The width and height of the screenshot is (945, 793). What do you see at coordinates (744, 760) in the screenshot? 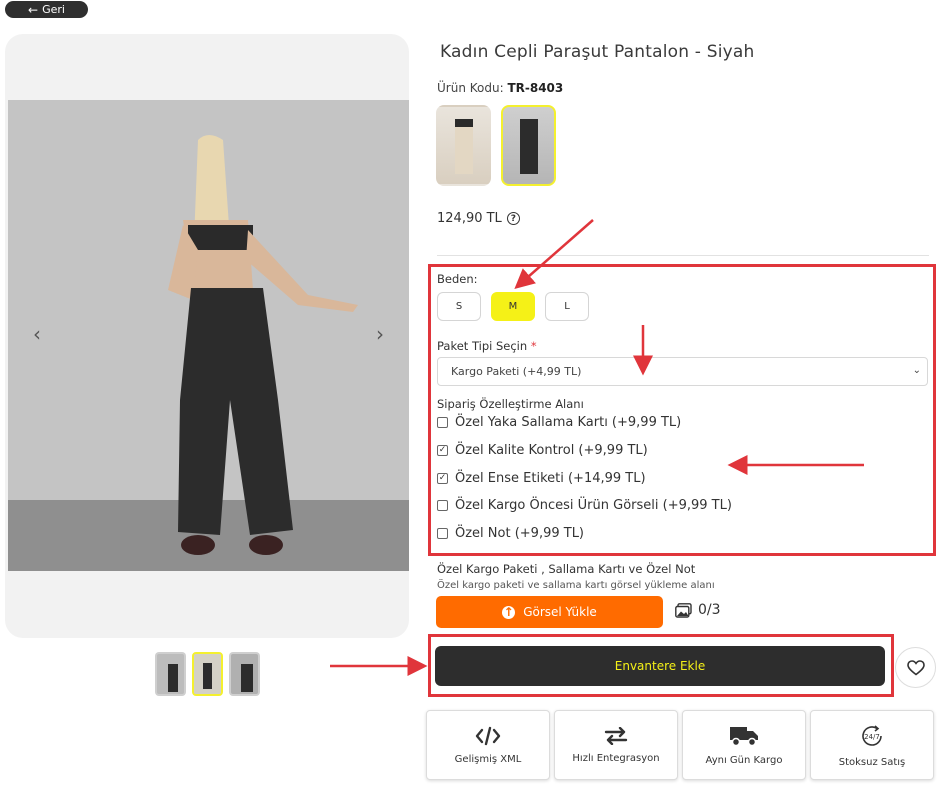
I see `feature-label: Aynı Gün Kargo` at bounding box center [744, 760].